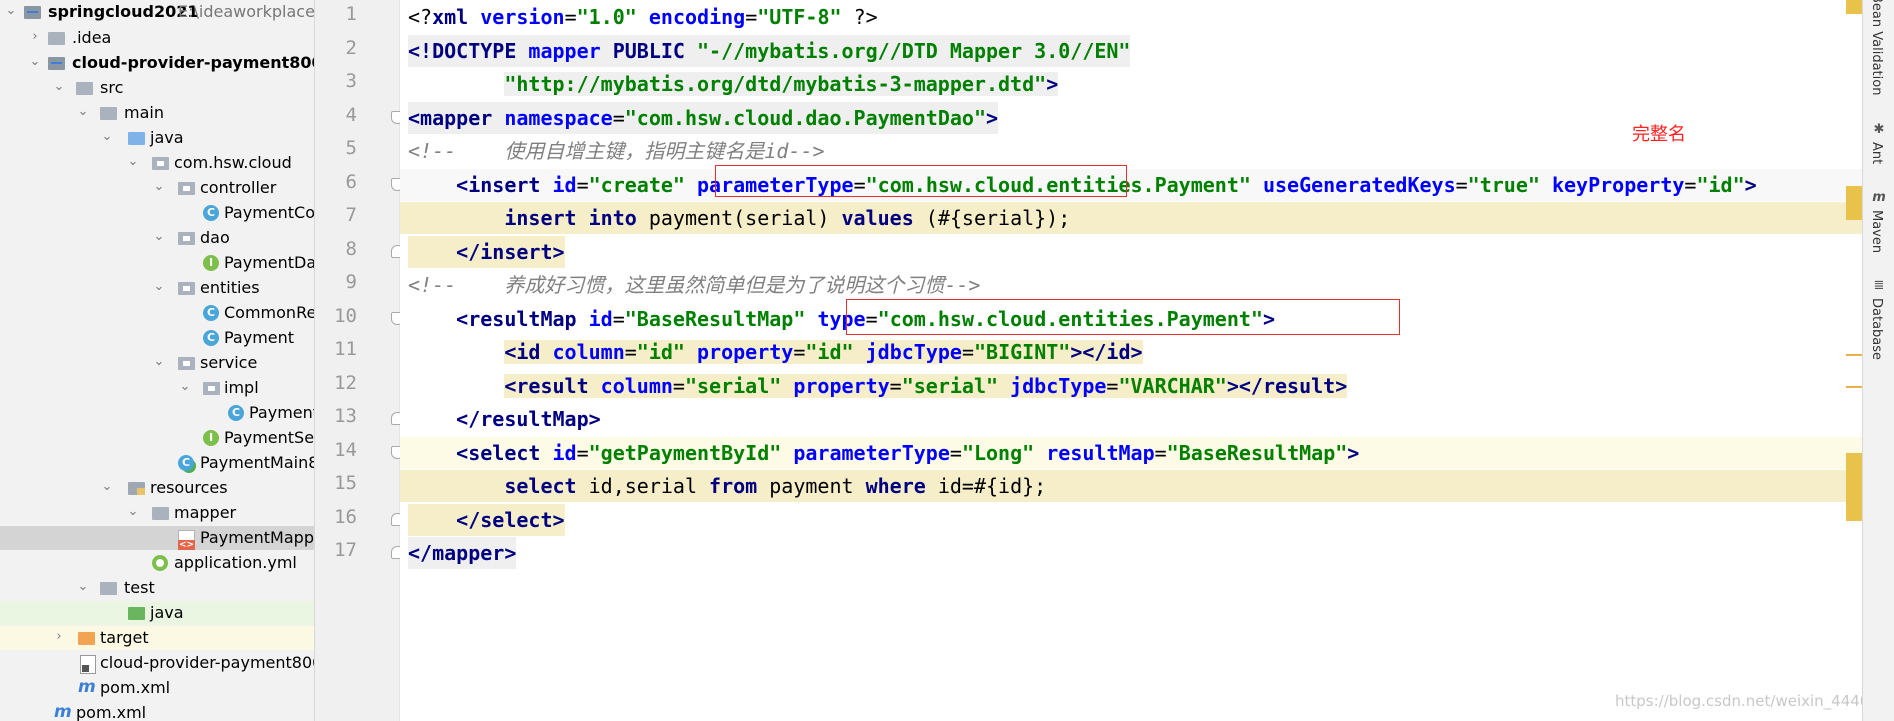 The height and width of the screenshot is (721, 1894). Describe the element at coordinates (157, 588) in the screenshot. I see `tree-row-test: ⌄ test` at that location.